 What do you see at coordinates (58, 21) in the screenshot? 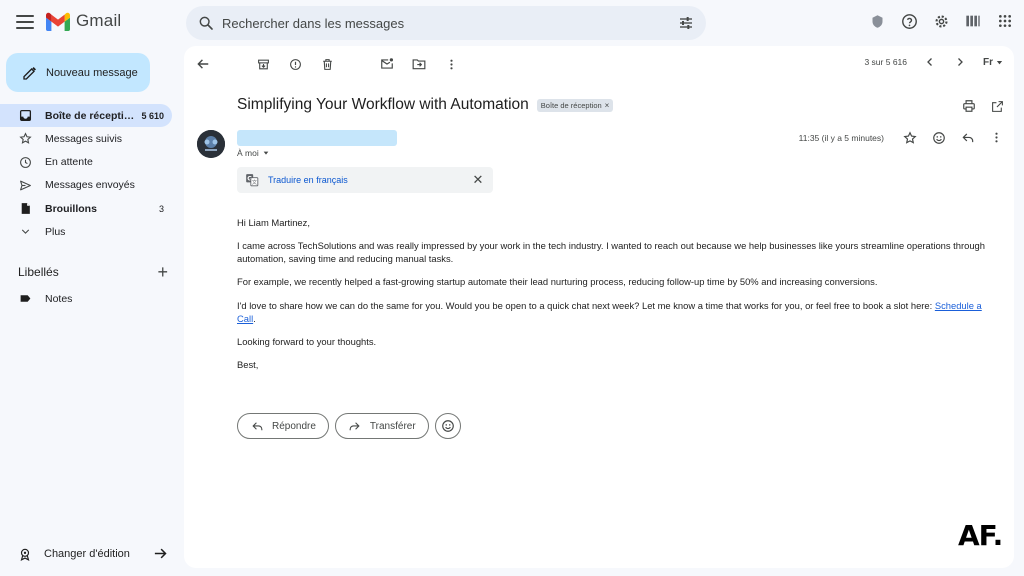
I see `gmail-m-icon` at bounding box center [58, 21].